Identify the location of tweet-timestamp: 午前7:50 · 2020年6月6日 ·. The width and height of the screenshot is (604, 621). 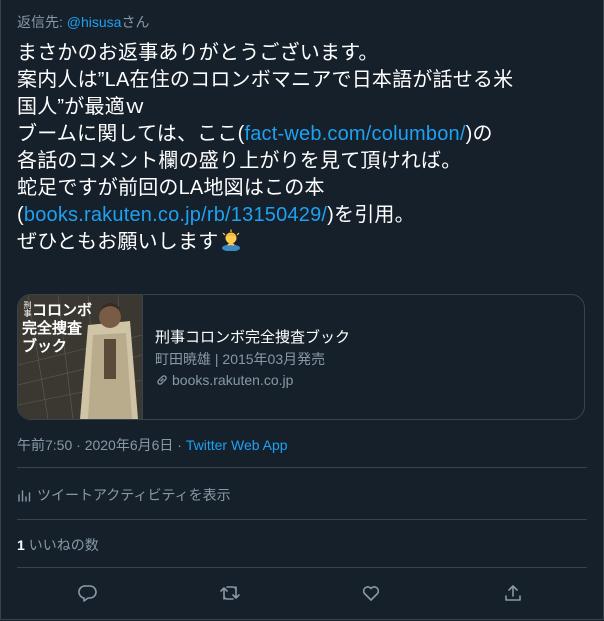
(101, 445).